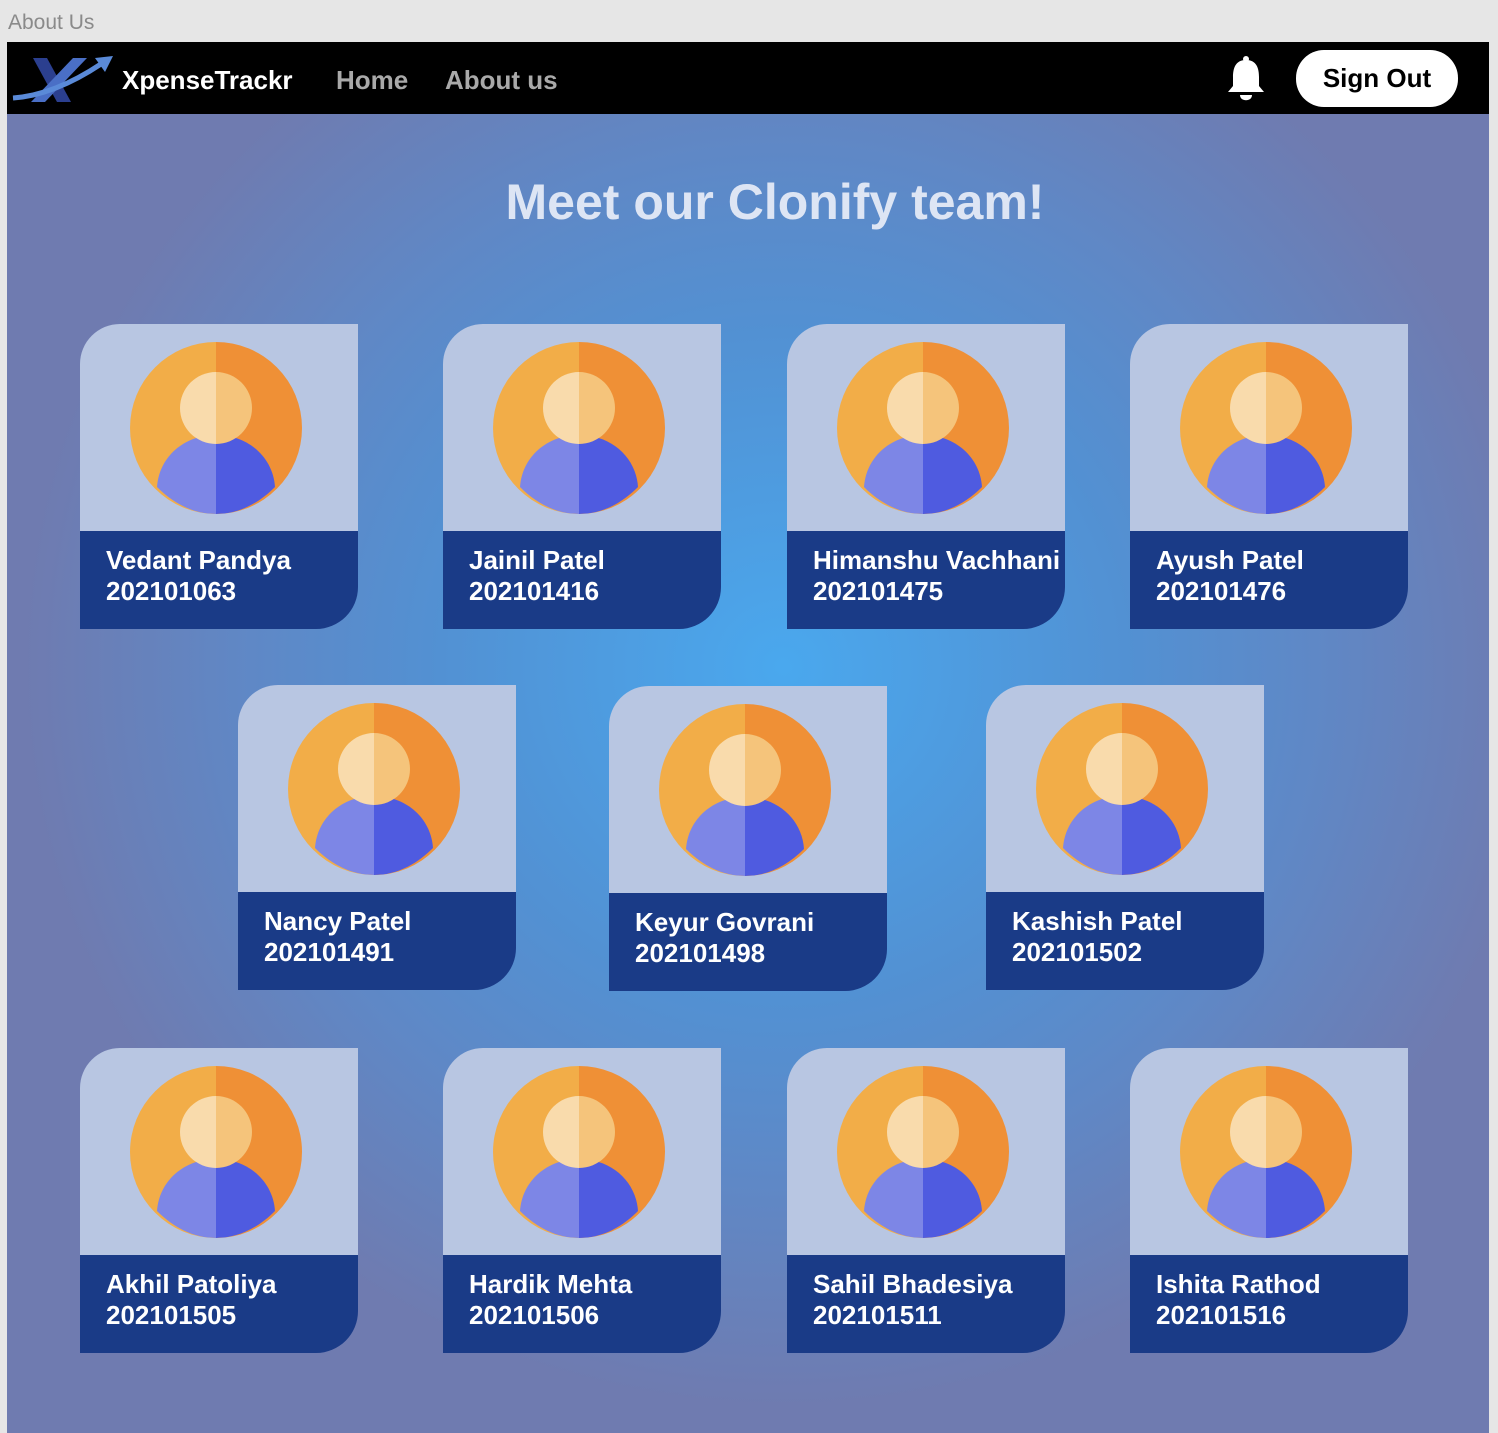 The height and width of the screenshot is (1433, 1498). What do you see at coordinates (1221, 591) in the screenshot?
I see `member-id: 202101476` at bounding box center [1221, 591].